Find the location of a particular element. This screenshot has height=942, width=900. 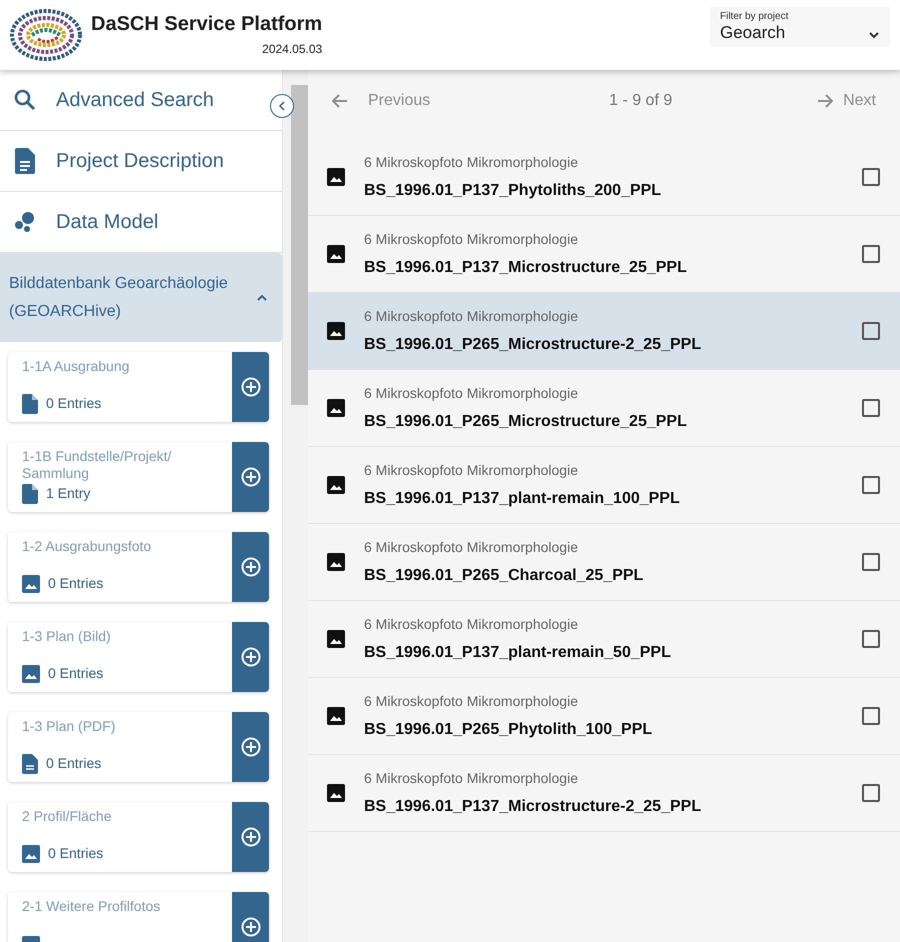

resource-class-card: 1-3 Plan (Bild) 0 Entries is located at coordinates (138, 657).